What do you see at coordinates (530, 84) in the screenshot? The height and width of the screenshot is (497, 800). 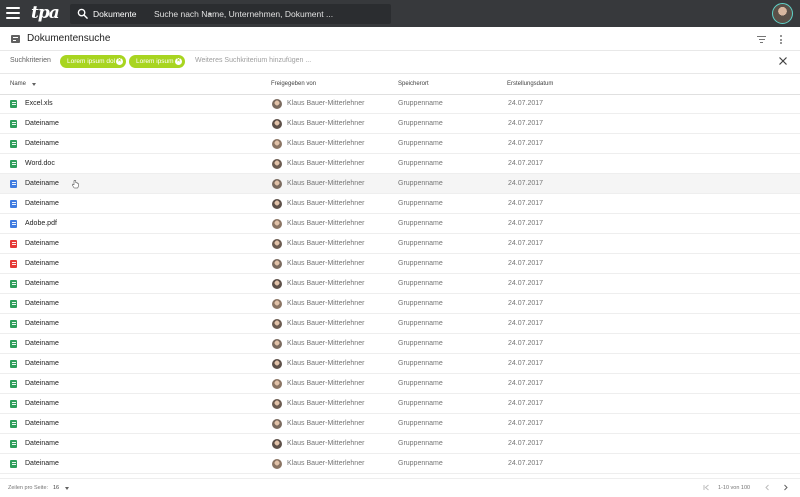 I see `column-header-date: Erstellungsdatum` at bounding box center [530, 84].